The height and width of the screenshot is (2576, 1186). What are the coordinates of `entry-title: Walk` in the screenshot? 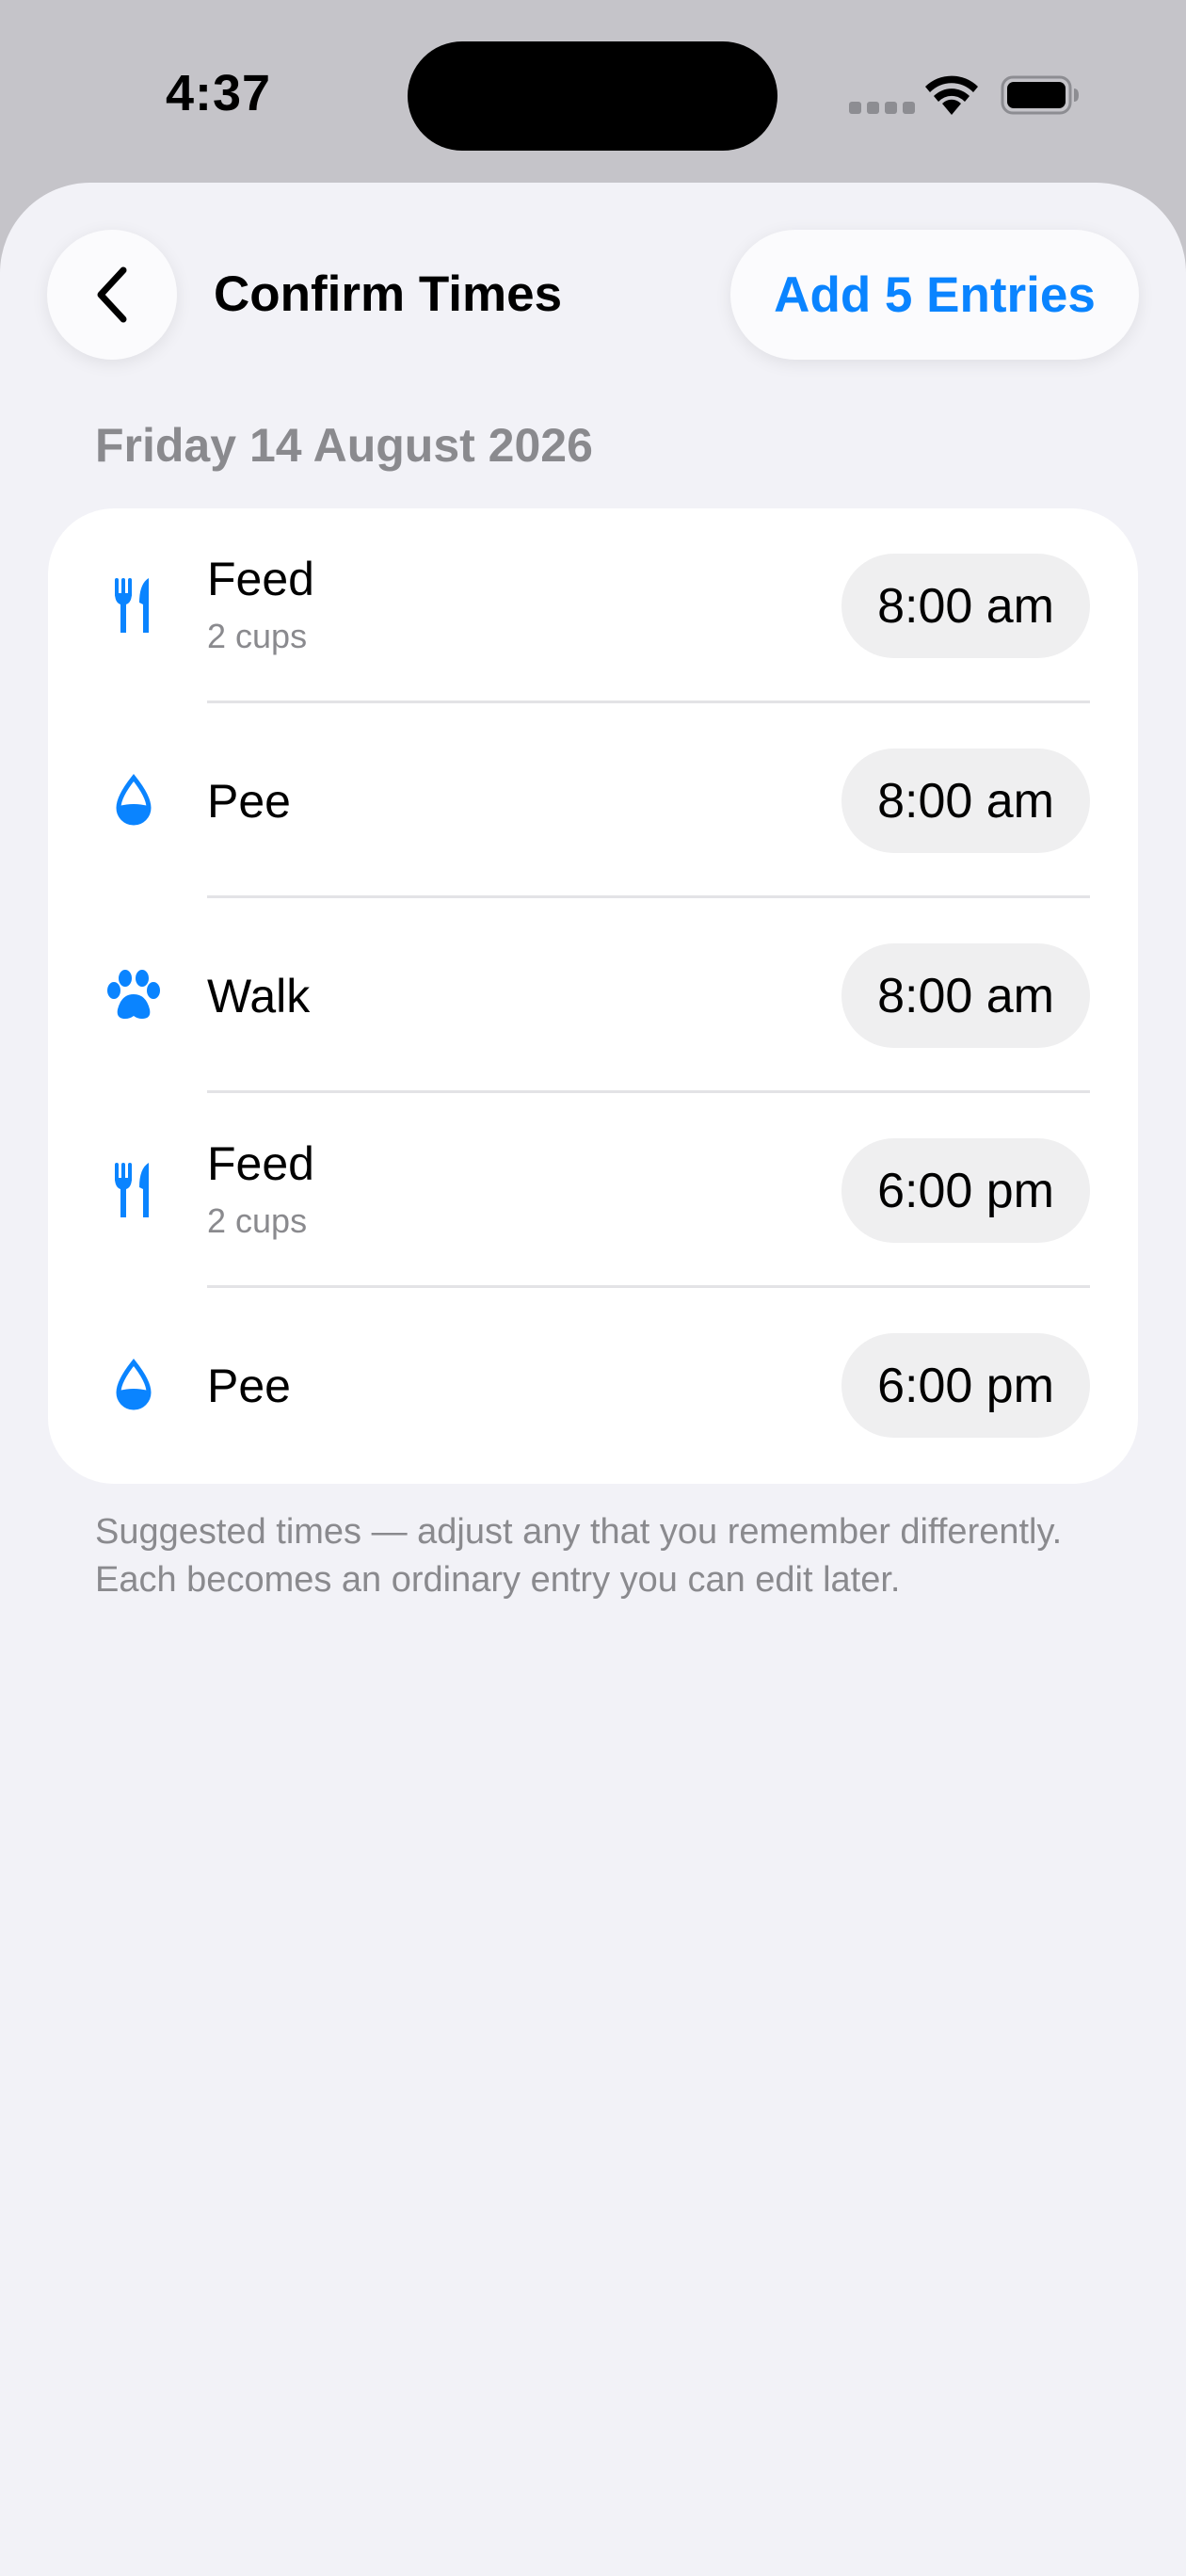 It's located at (259, 996).